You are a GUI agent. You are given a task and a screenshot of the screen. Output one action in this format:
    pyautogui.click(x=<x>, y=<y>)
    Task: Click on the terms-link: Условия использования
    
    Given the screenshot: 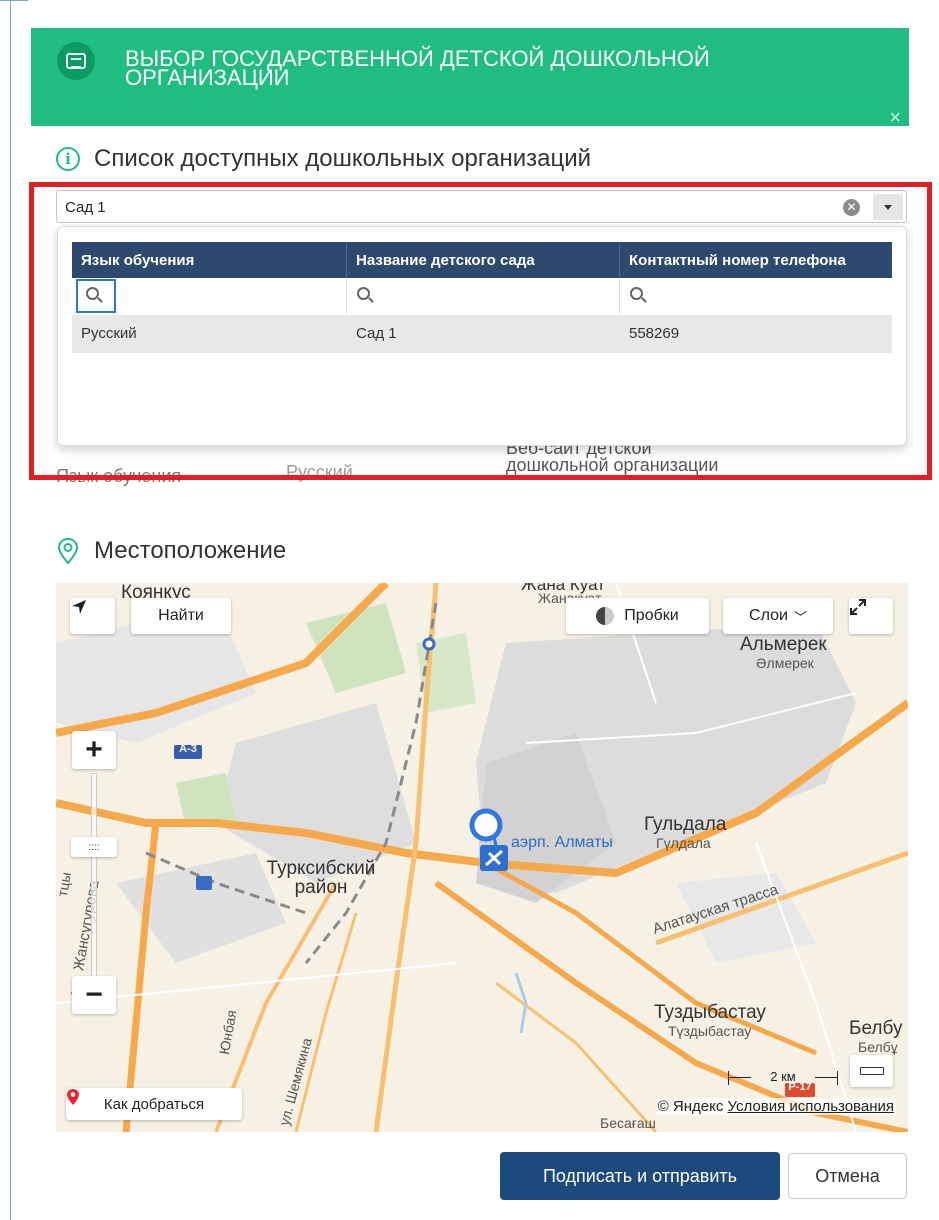 What is the action you would take?
    pyautogui.click(x=811, y=1106)
    